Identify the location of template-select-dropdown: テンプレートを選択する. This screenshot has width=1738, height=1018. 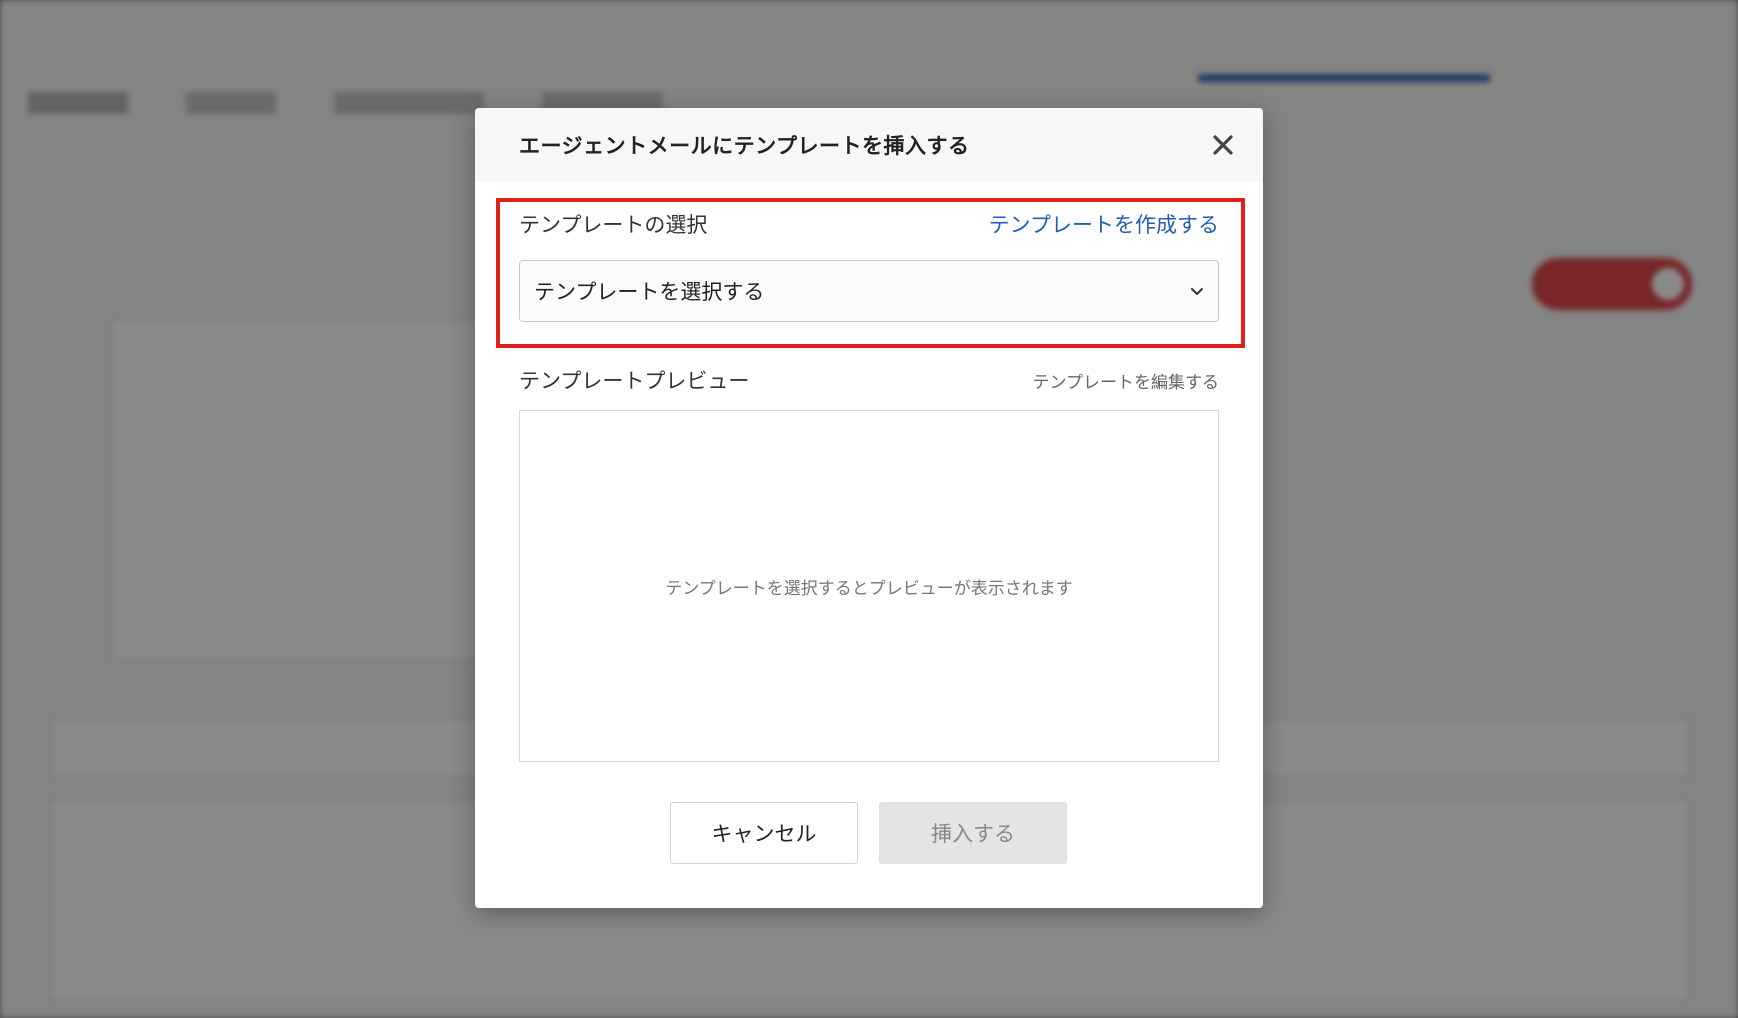
(869, 291).